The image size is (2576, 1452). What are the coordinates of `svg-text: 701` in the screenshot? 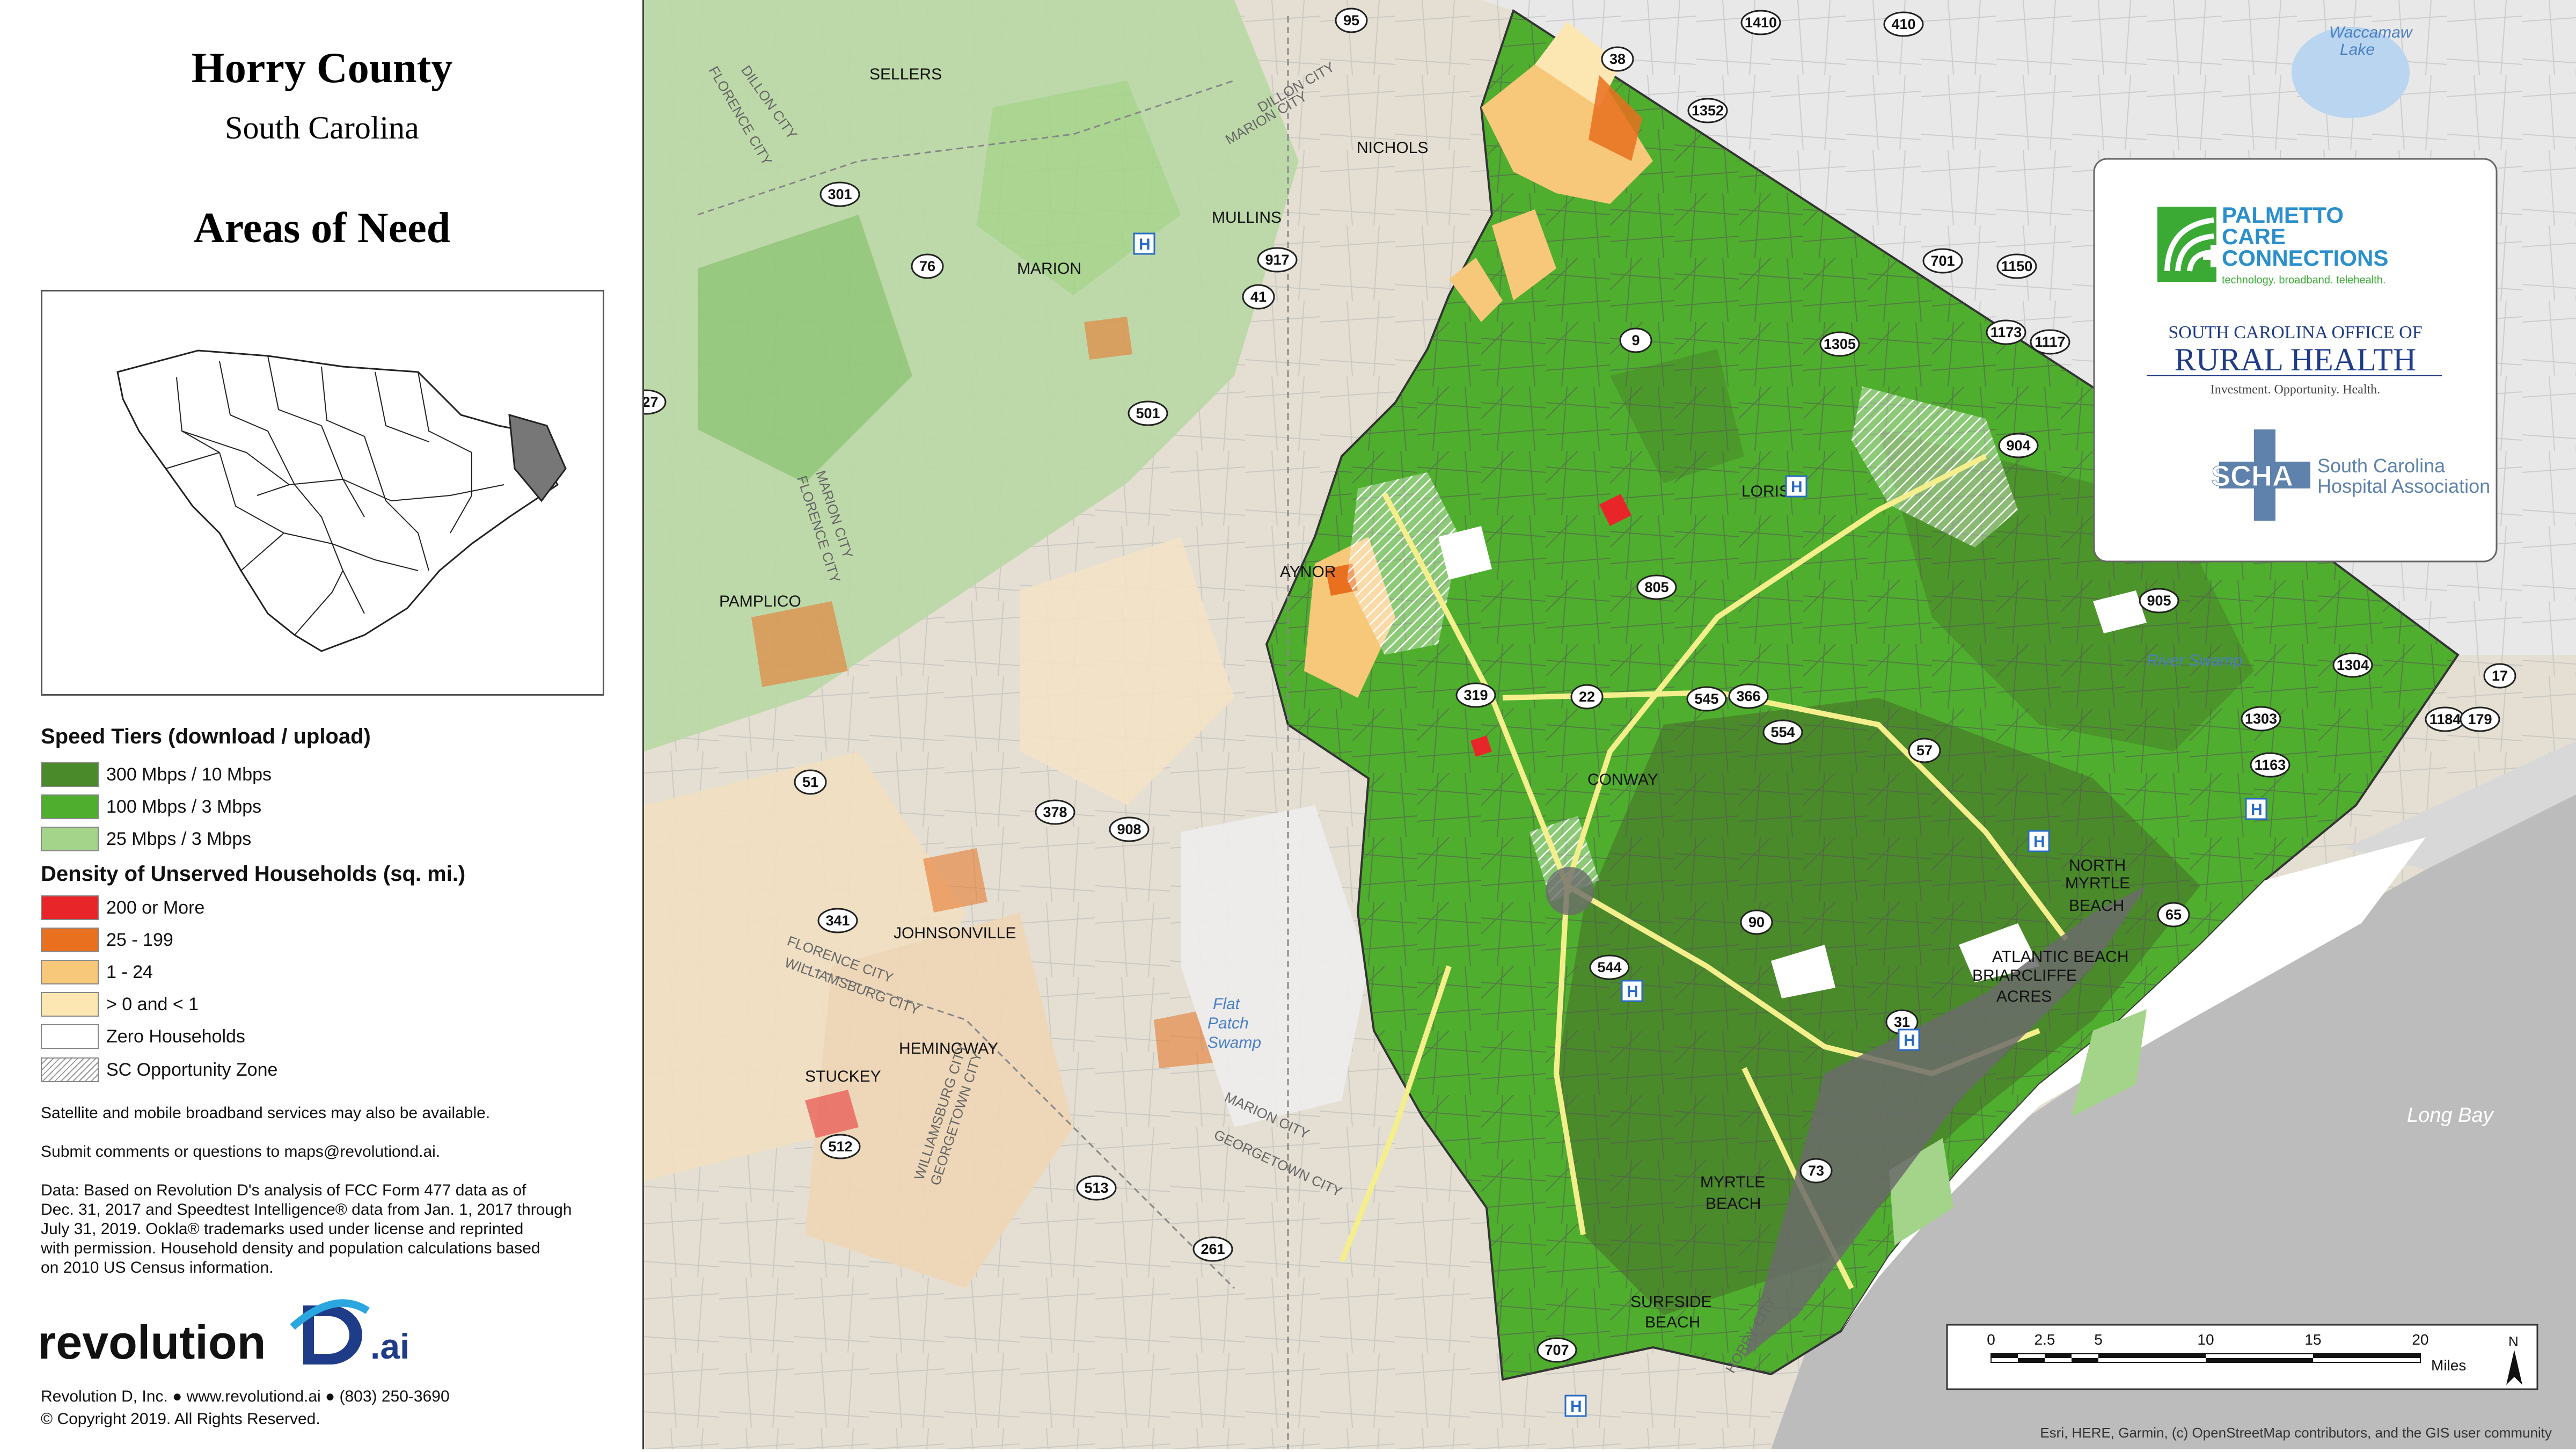 It's located at (1942, 261).